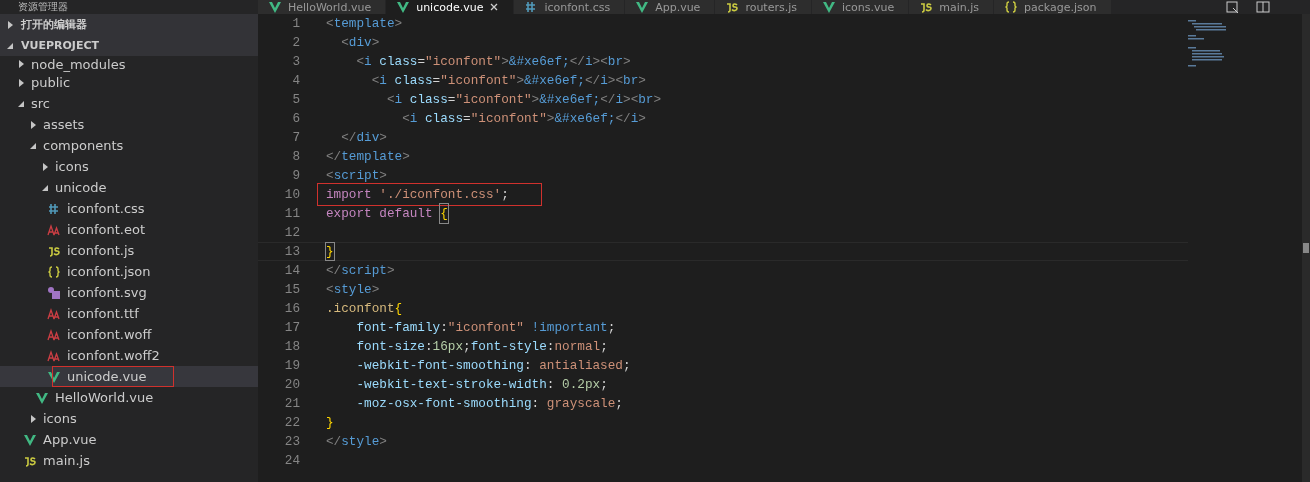  Describe the element at coordinates (291, 385) in the screenshot. I see `line-number: 20` at that location.